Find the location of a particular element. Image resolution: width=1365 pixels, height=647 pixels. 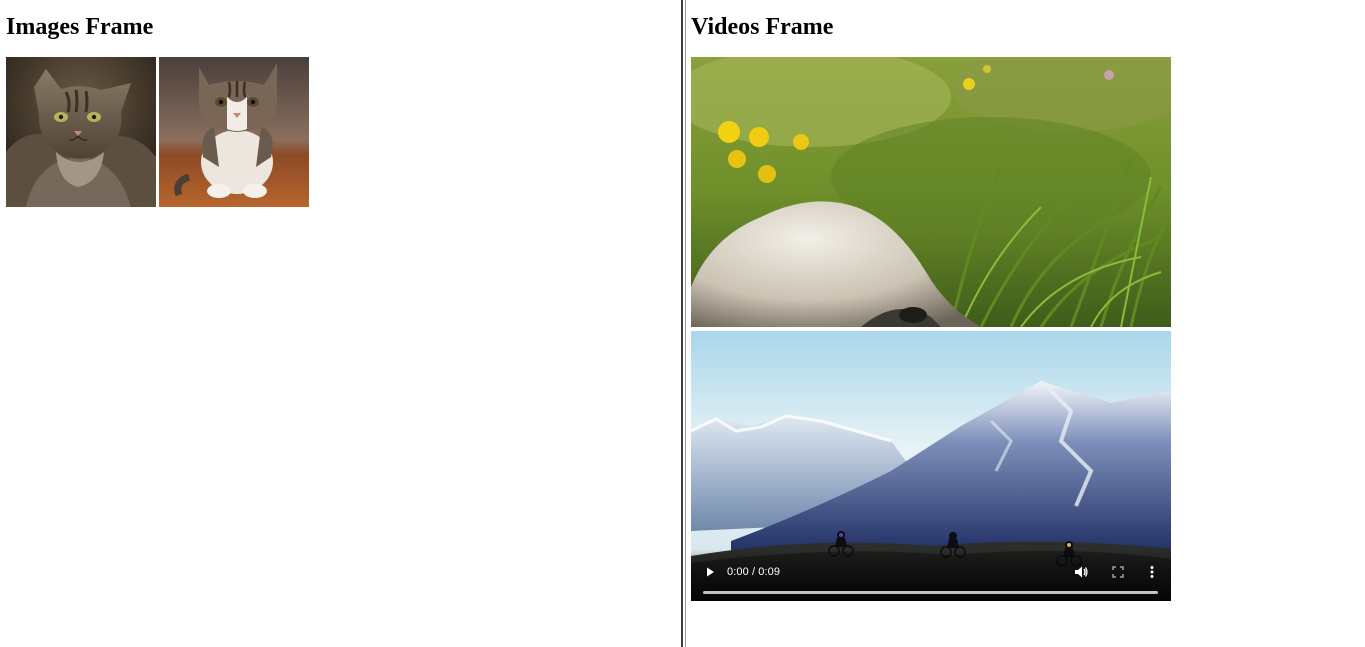

cat-image is located at coordinates (81, 132).